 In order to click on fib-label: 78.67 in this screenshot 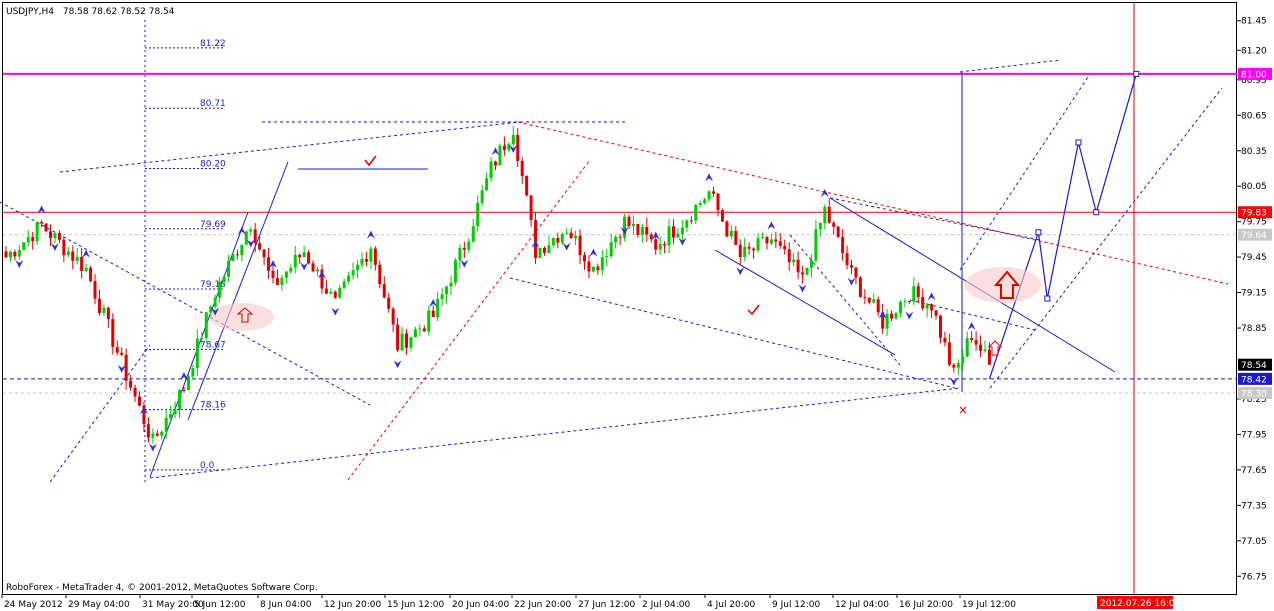, I will do `click(213, 345)`.